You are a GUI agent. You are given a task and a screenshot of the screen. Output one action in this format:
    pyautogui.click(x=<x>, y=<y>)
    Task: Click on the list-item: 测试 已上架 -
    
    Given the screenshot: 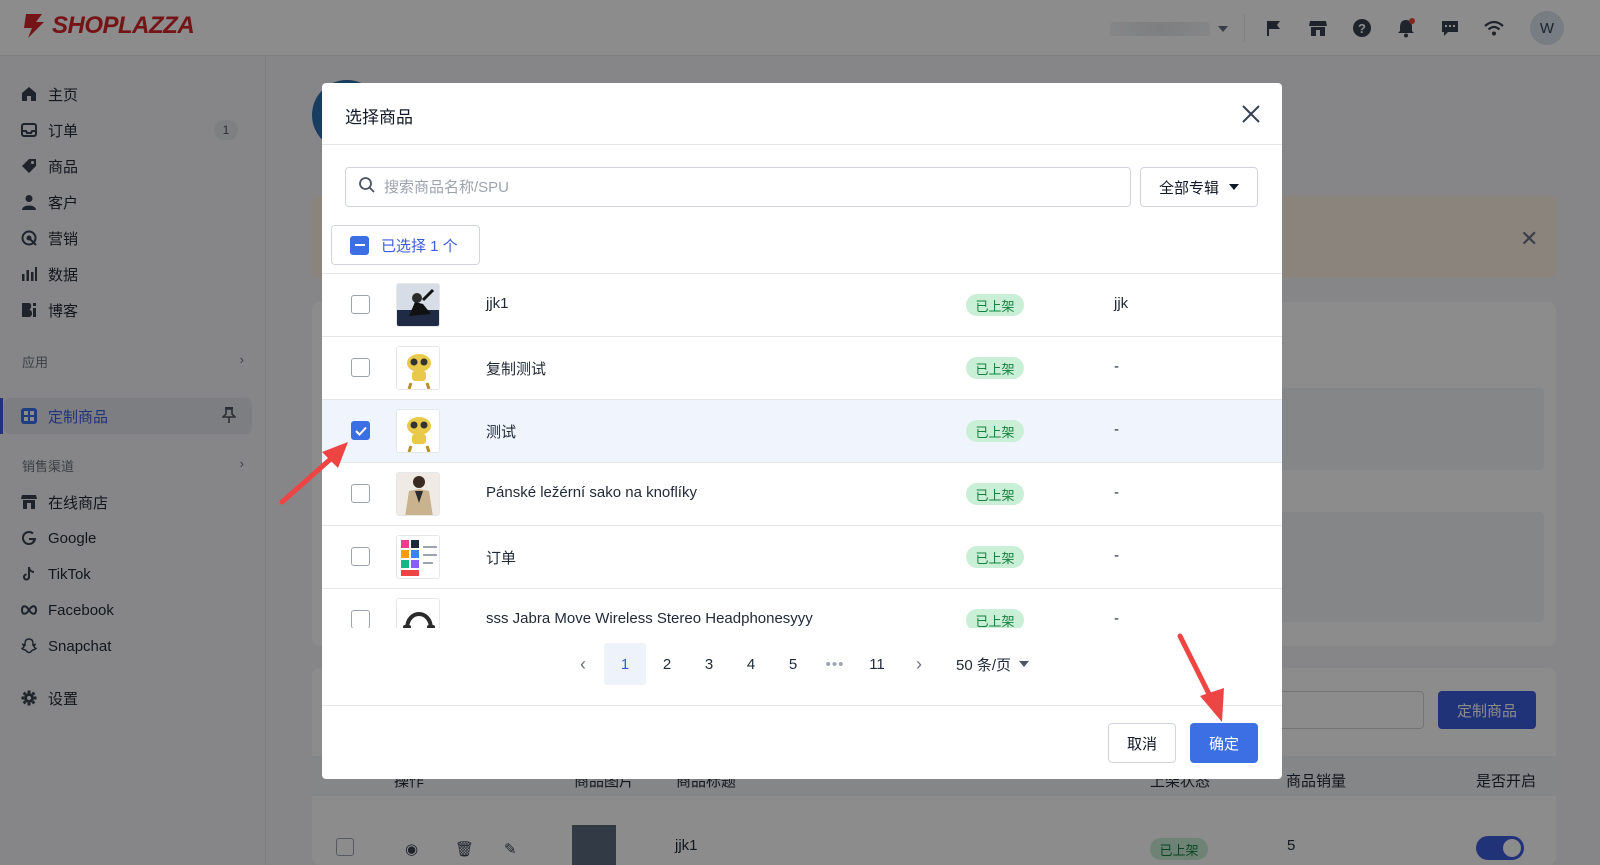 What is the action you would take?
    pyautogui.click(x=802, y=431)
    